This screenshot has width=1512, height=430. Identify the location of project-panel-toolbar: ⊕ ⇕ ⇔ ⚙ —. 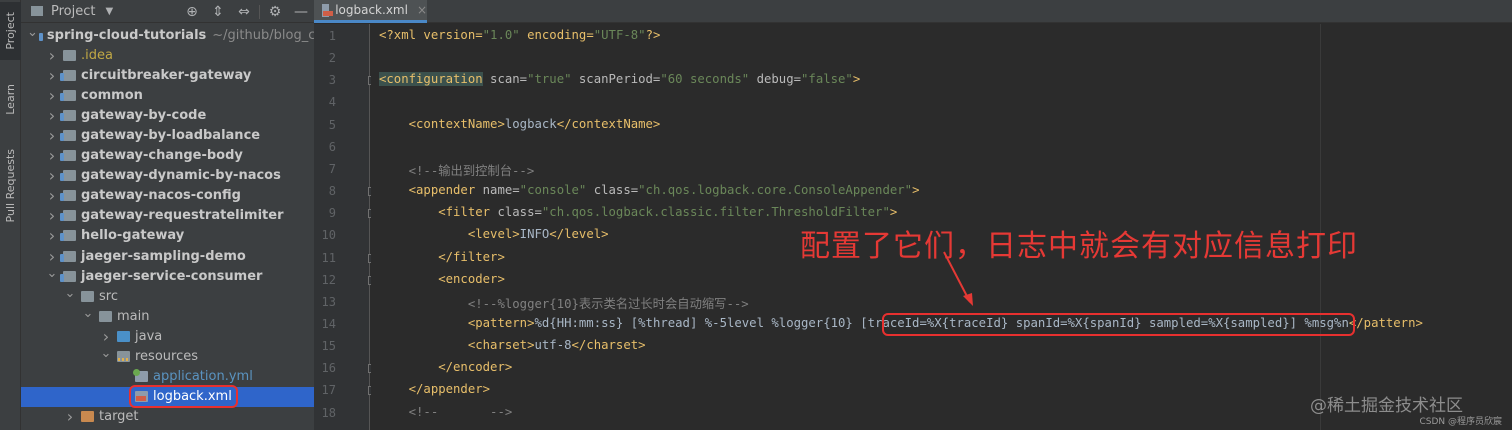
(246, 11).